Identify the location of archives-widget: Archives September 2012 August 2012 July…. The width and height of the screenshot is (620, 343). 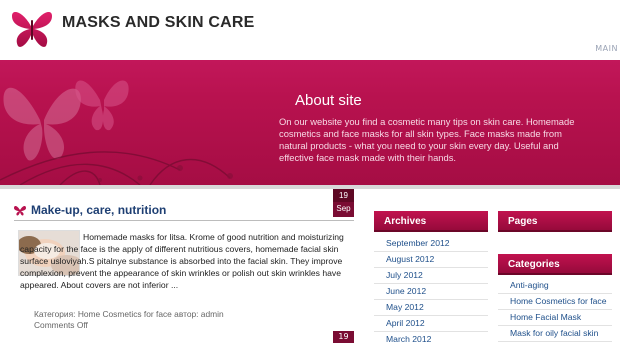
(431, 277).